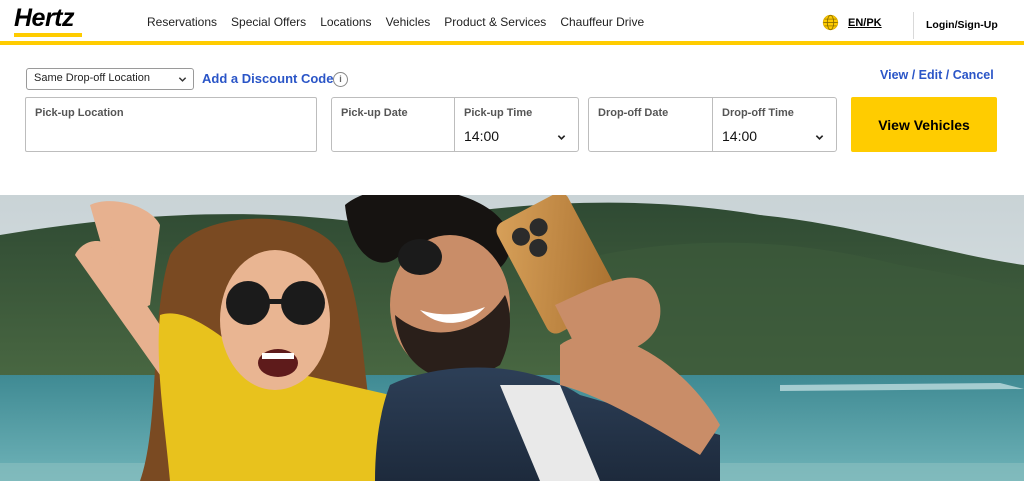 The height and width of the screenshot is (481, 1024). I want to click on language-selector: EN/PK, so click(852, 22).